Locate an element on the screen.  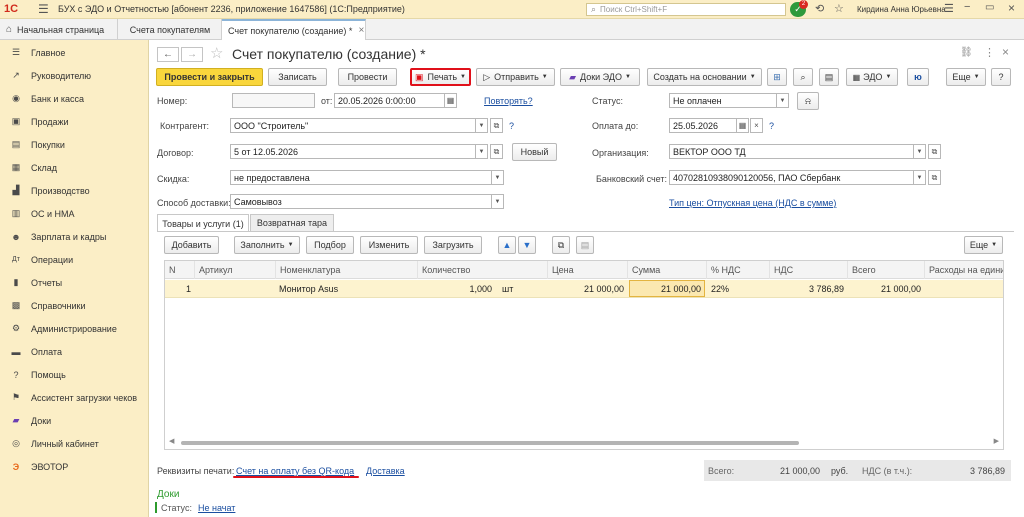
settings-icon: ☰ is located at coordinates (949, 9).